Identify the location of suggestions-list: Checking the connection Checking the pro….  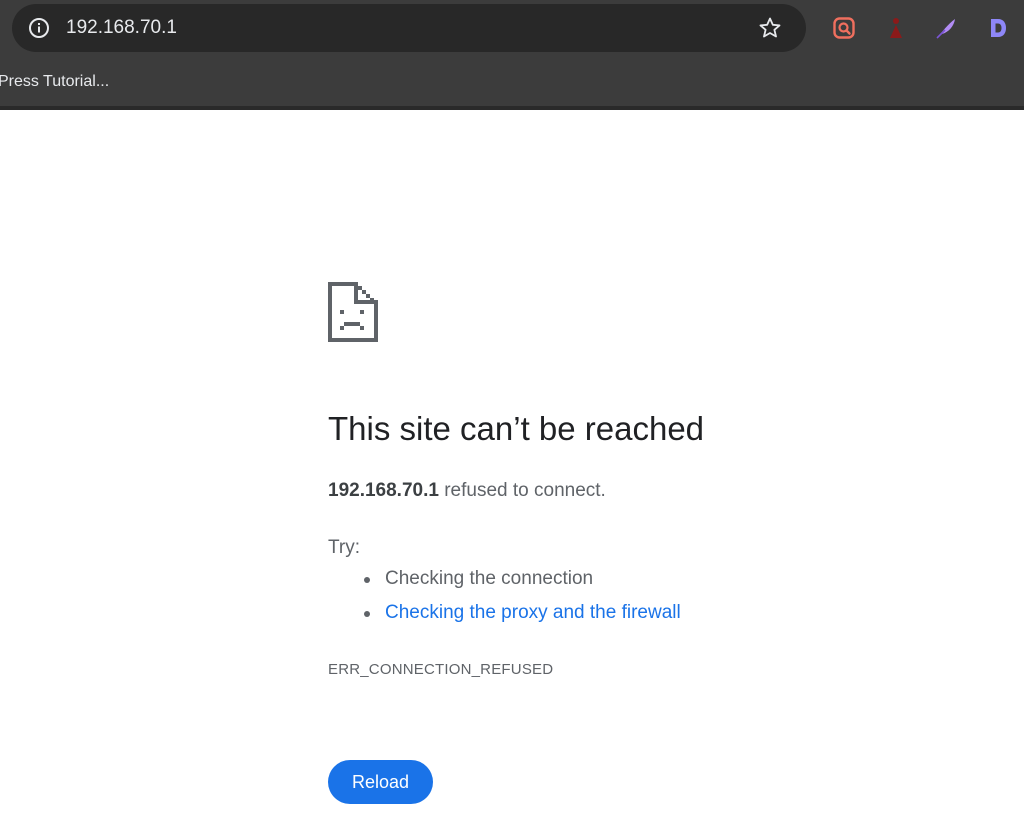
(504, 600).